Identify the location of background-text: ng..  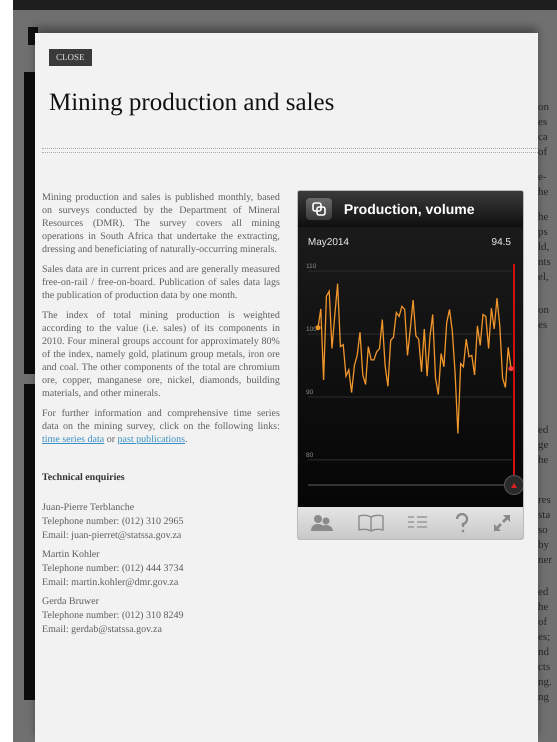
(545, 682).